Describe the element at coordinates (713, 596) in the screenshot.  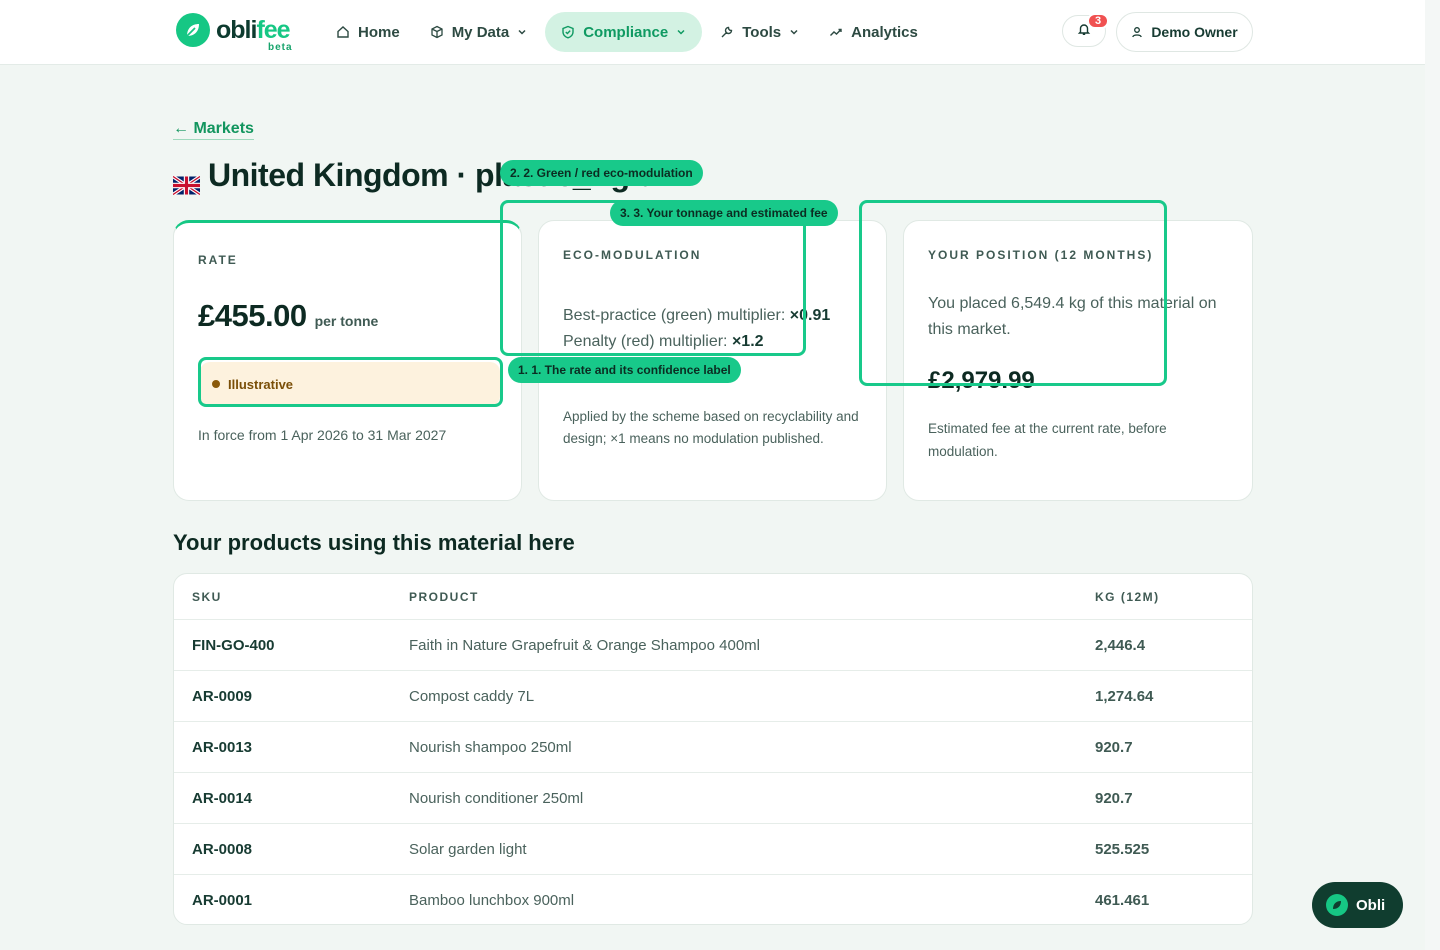
I see `table-header: SKU PRODUCT KG (12M)` at that location.